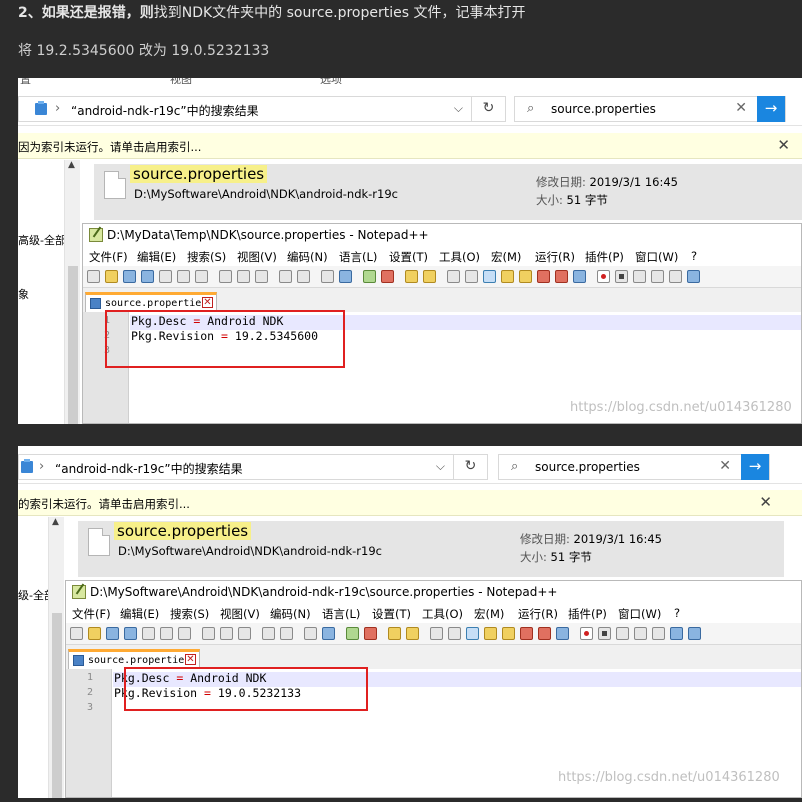 The width and height of the screenshot is (802, 802). What do you see at coordinates (410, 146) in the screenshot?
I see `index-info-bar: 因为索引未运行。请单击启用索引... ✕` at bounding box center [410, 146].